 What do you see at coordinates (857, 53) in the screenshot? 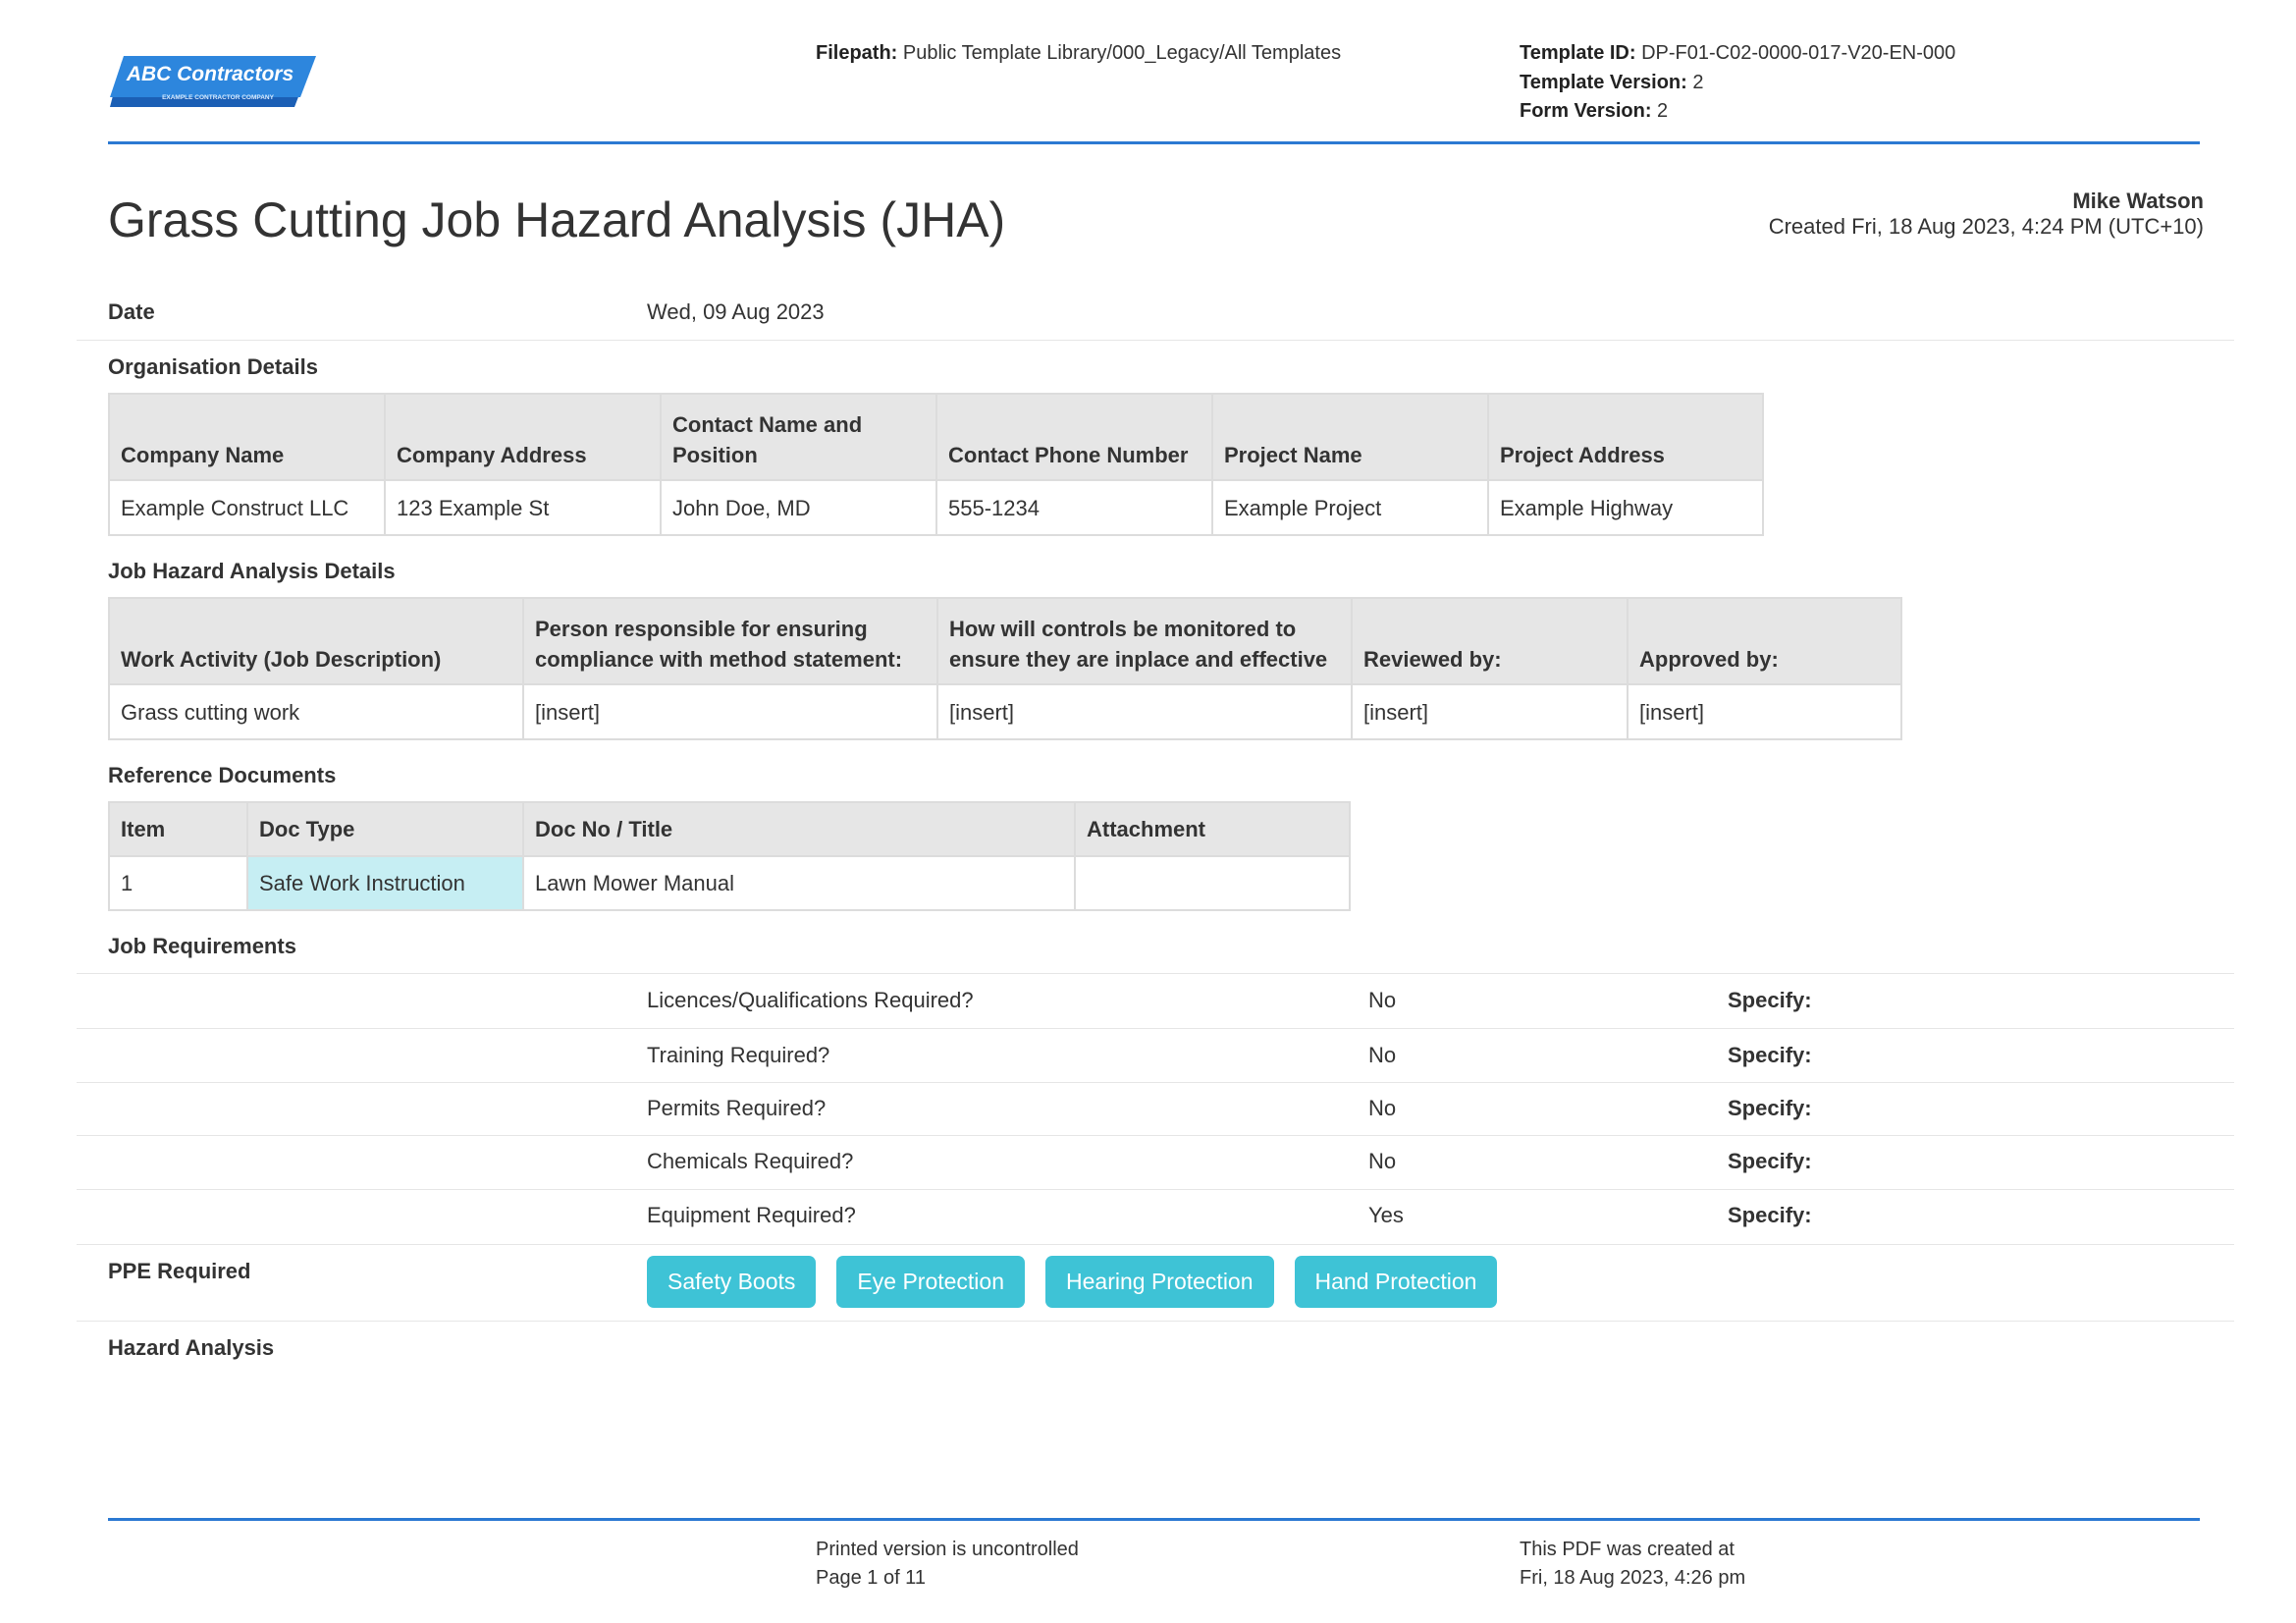
I see `filepath-label: Filepath:` at bounding box center [857, 53].